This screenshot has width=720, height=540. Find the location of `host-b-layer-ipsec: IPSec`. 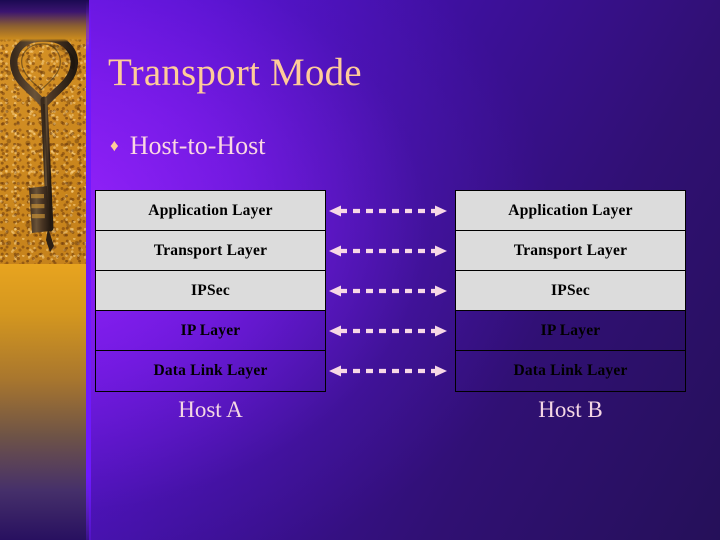

host-b-layer-ipsec: IPSec is located at coordinates (570, 291).